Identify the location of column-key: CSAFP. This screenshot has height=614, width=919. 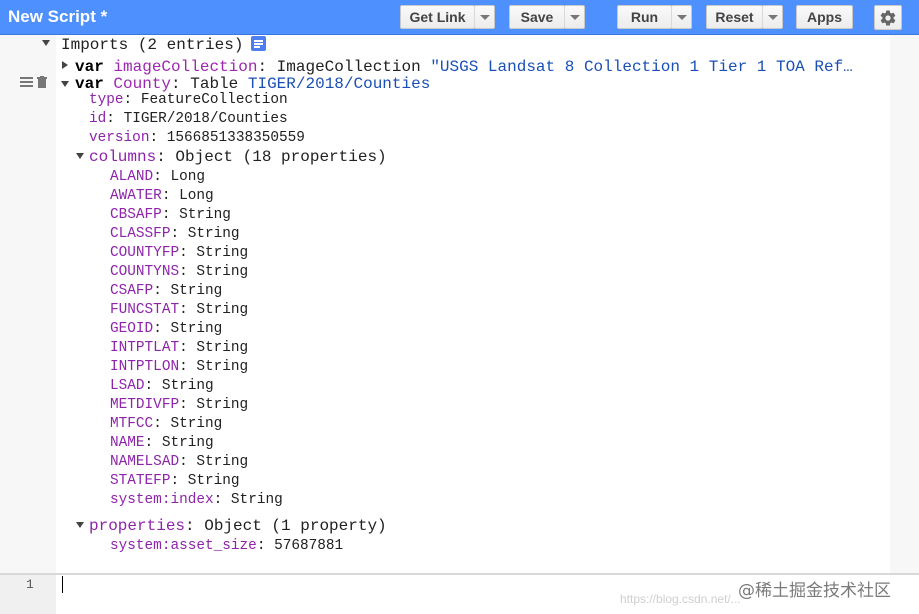
(132, 291).